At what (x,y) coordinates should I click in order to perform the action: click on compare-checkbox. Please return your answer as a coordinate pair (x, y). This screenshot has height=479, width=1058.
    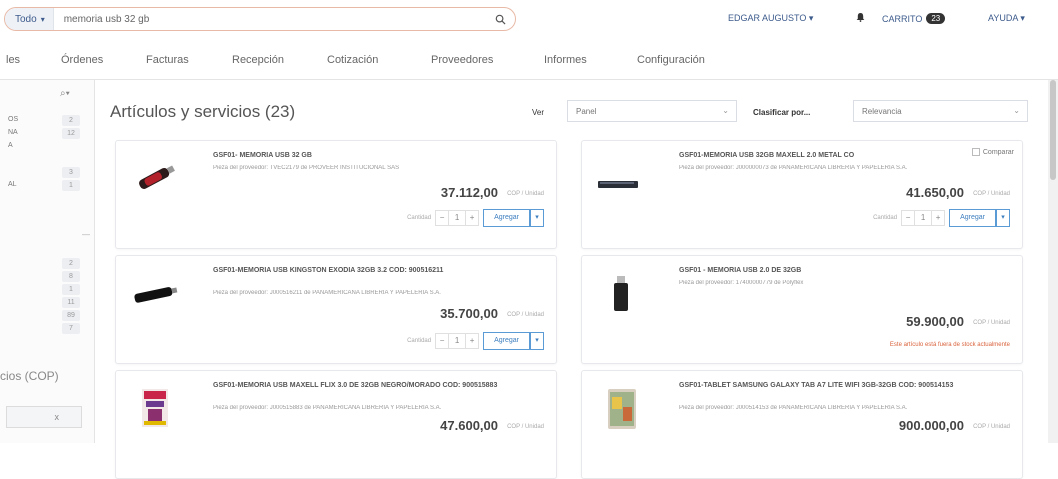
    Looking at the image, I should click on (975, 152).